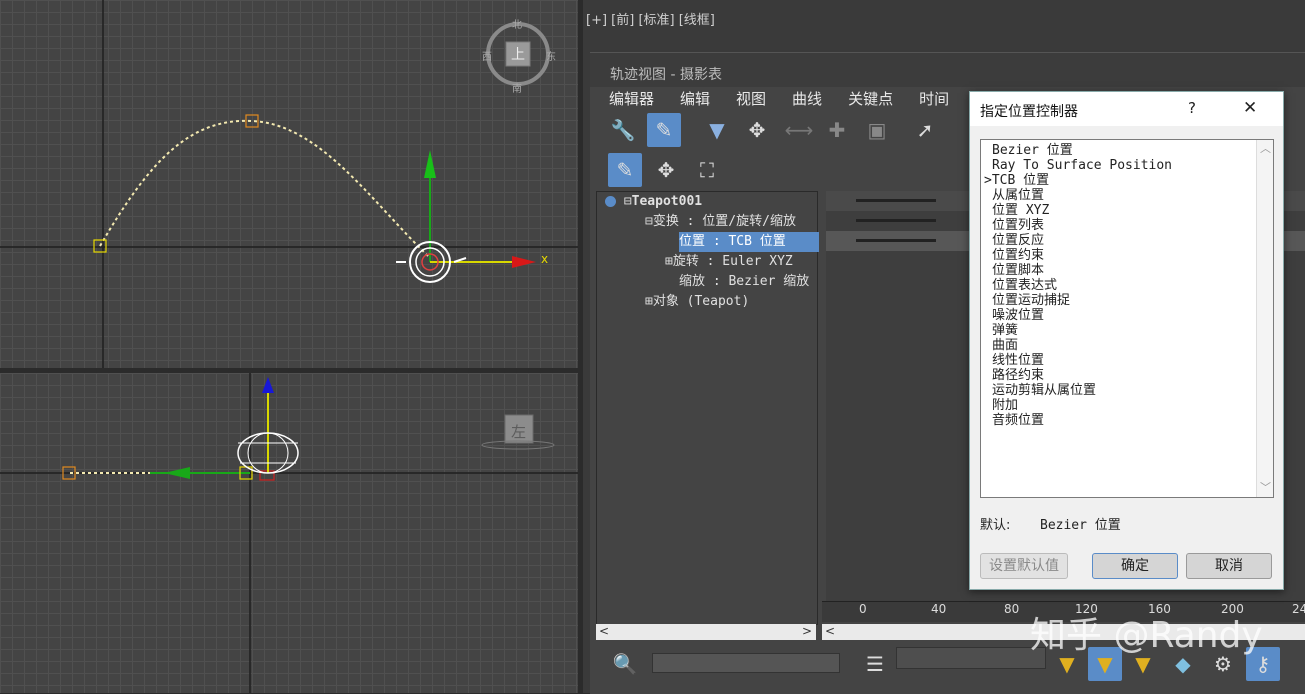  Describe the element at coordinates (995, 525) in the screenshot. I see `default-label: 默认:` at that location.